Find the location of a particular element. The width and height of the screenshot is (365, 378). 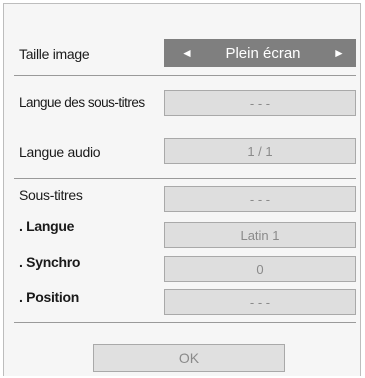

picture-size-selector: ◄ Plein écran ► is located at coordinates (260, 53).